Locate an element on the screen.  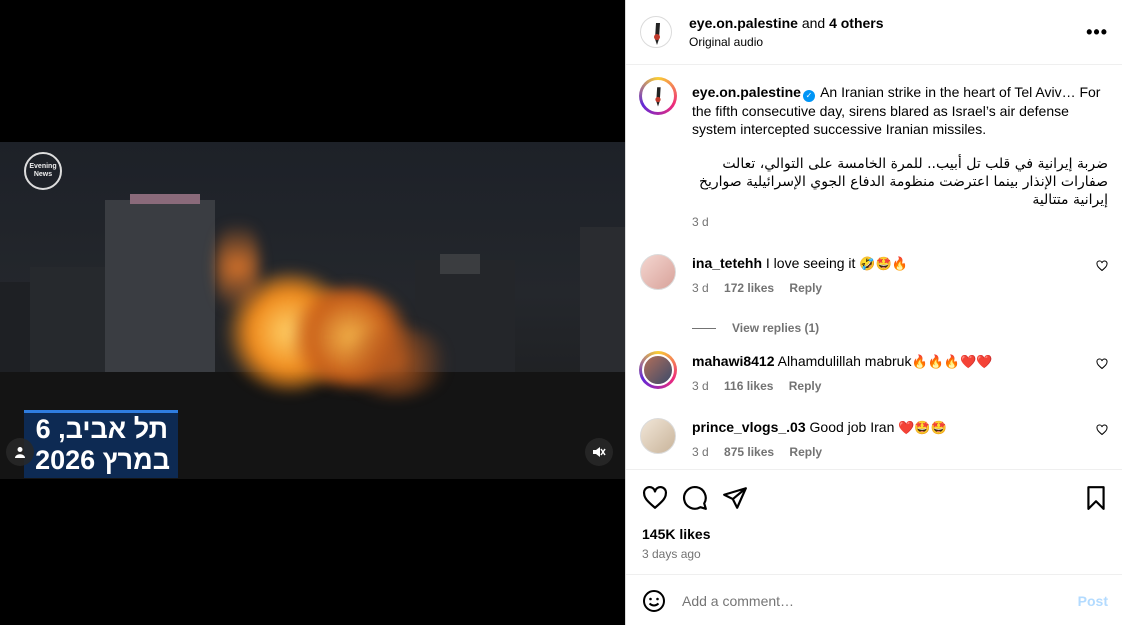
post-comment-button: Post is located at coordinates (1093, 601).